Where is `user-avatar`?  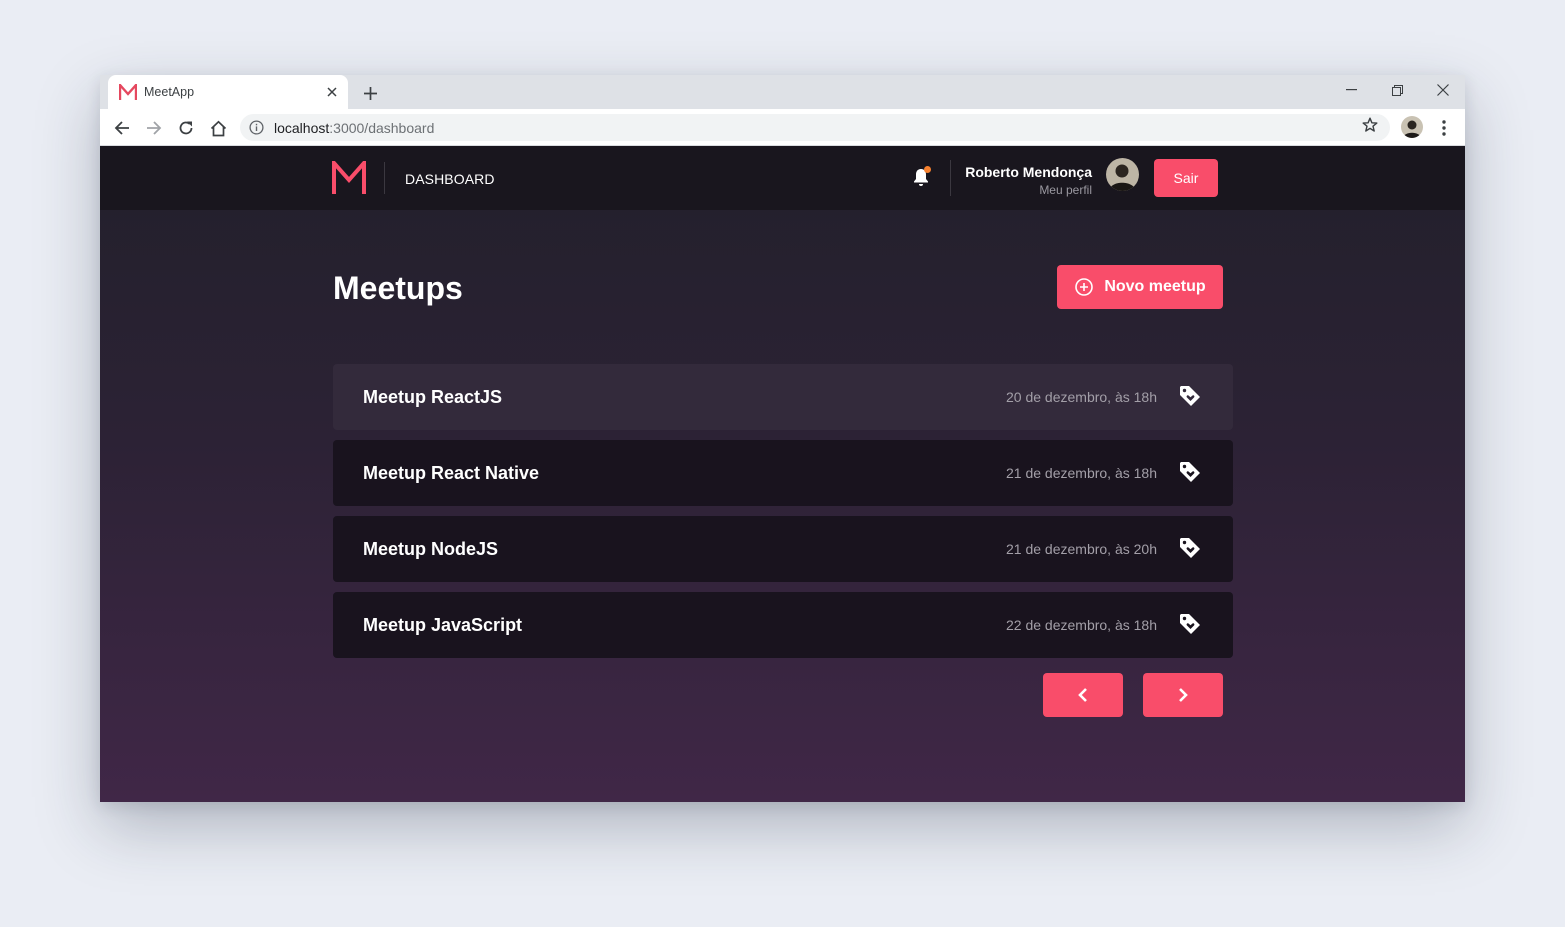 user-avatar is located at coordinates (1122, 174).